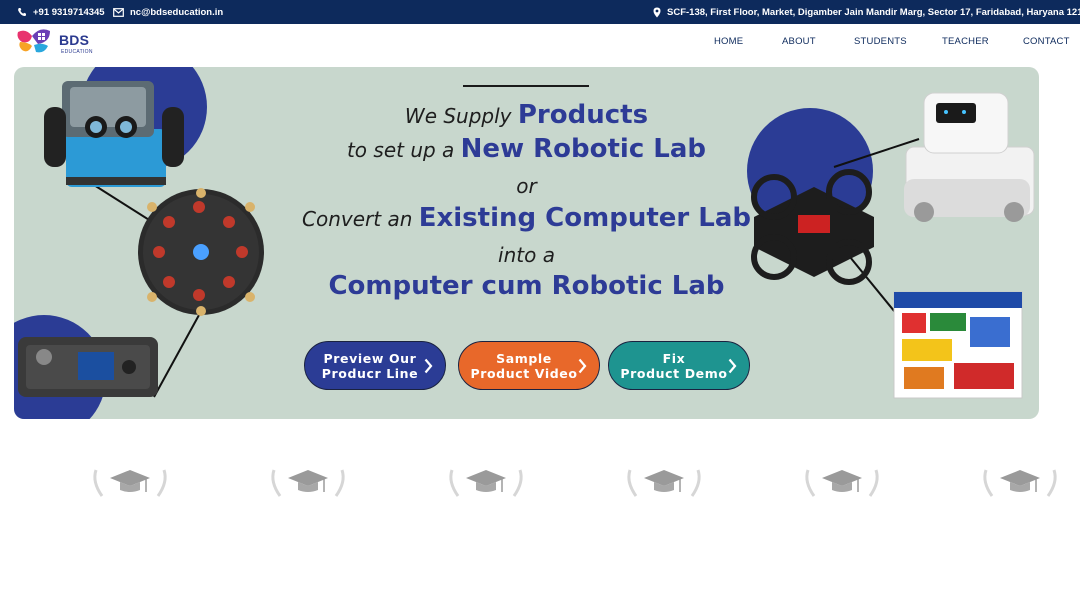 The image size is (1080, 600). Describe the element at coordinates (118, 12) in the screenshot. I see `mail-icon` at that location.